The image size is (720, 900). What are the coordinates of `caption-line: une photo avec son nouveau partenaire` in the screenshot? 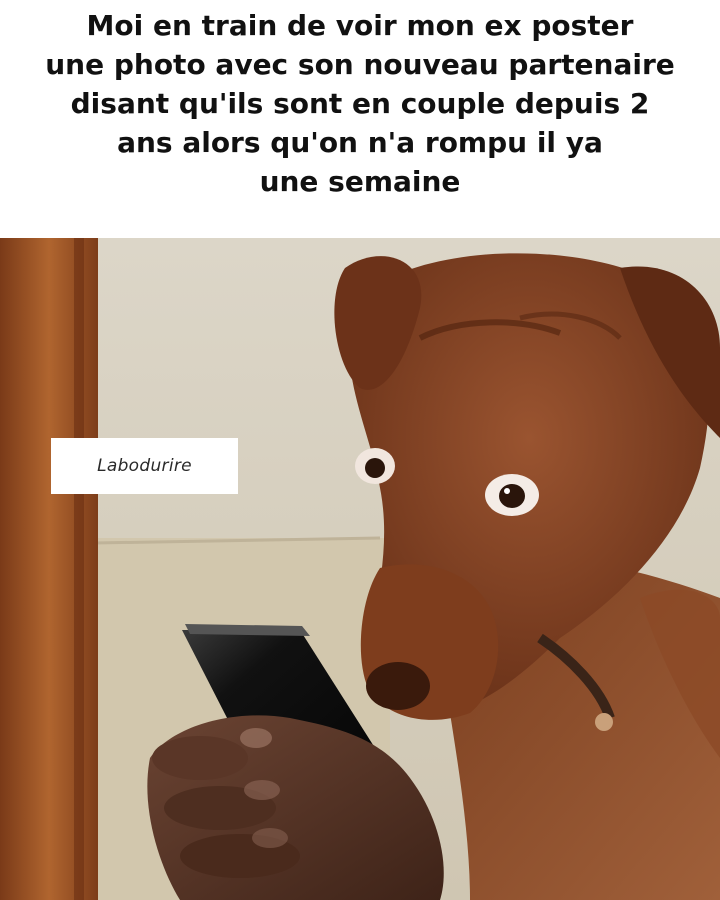 It's located at (360, 64).